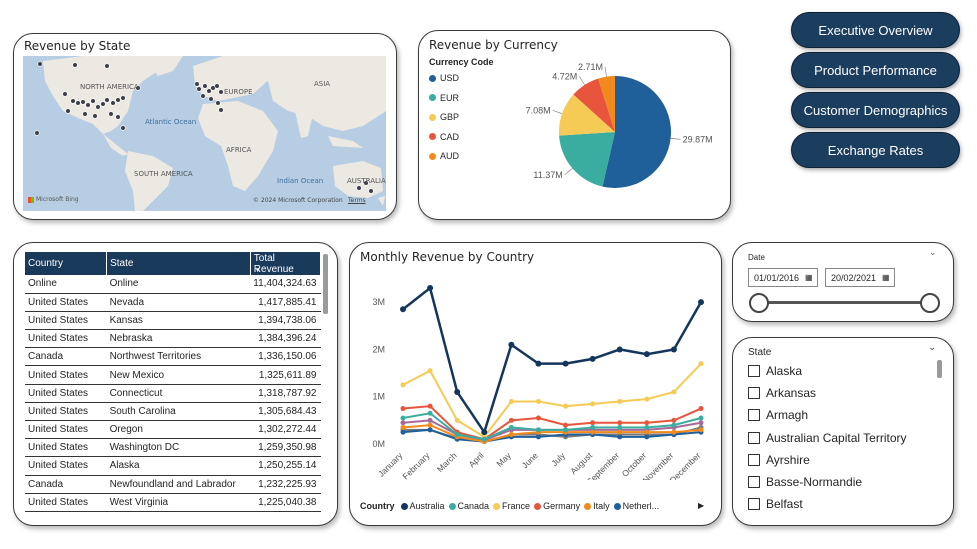 The image size is (977, 549). I want to click on table-scrollbar, so click(325, 284).